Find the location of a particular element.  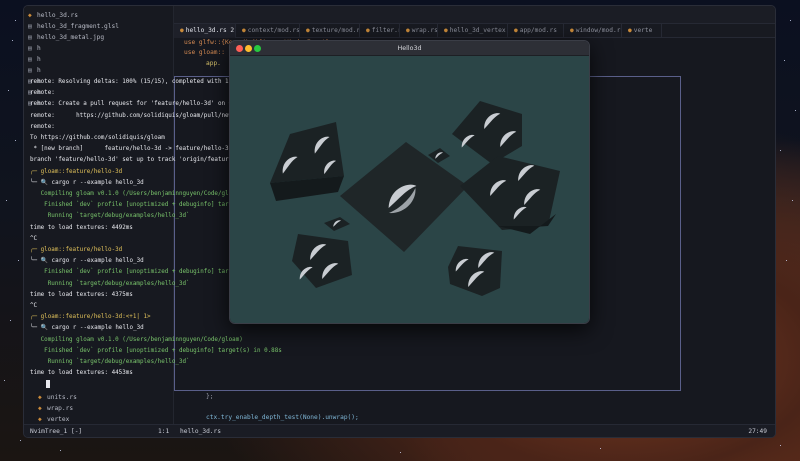

hello3d-titlebar: Hello3d is located at coordinates (409, 48).